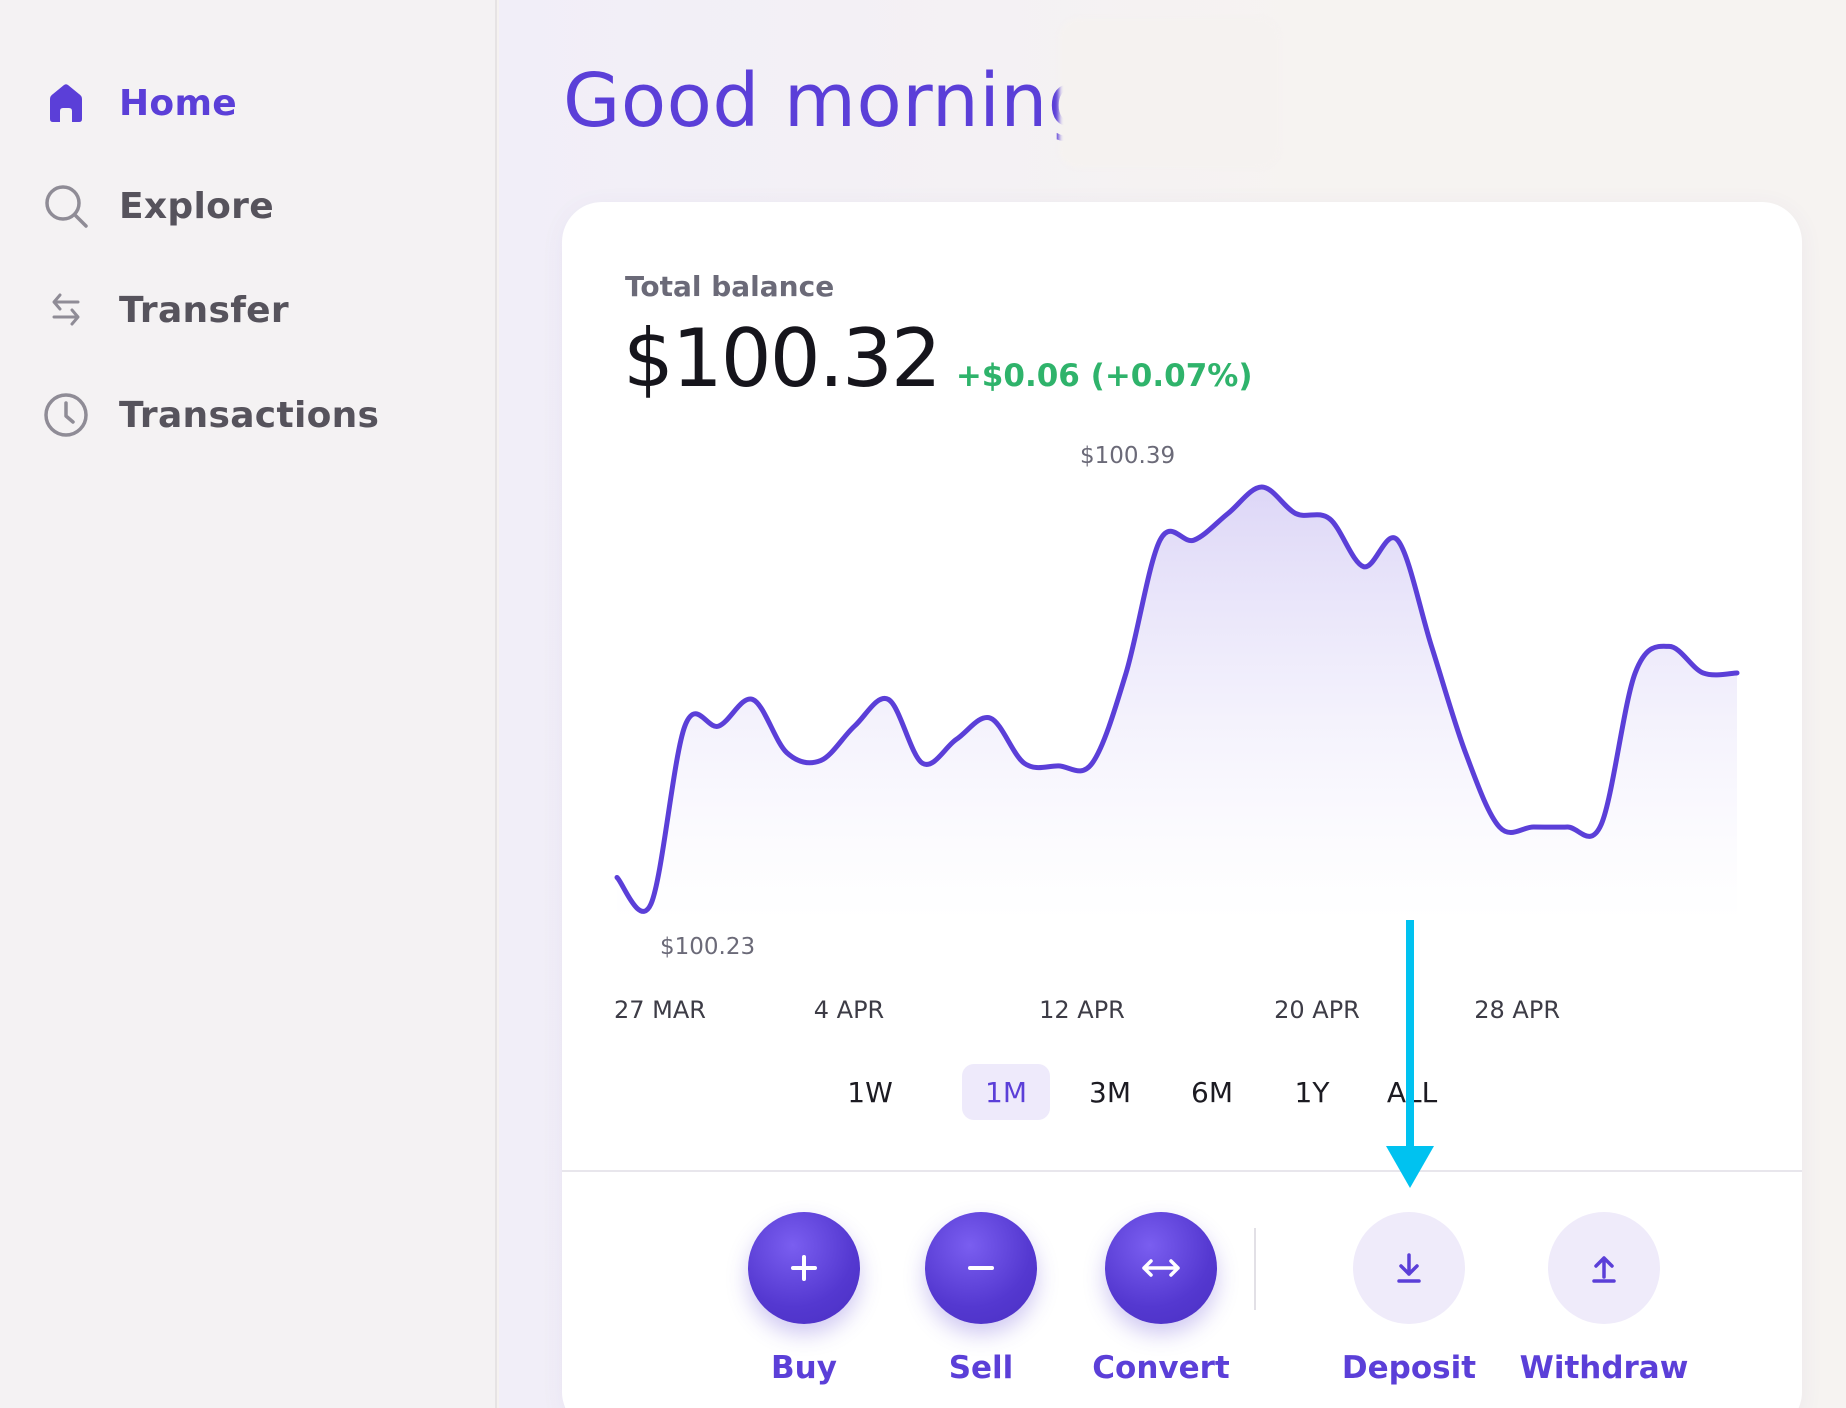  I want to click on home-icon, so click(66, 103).